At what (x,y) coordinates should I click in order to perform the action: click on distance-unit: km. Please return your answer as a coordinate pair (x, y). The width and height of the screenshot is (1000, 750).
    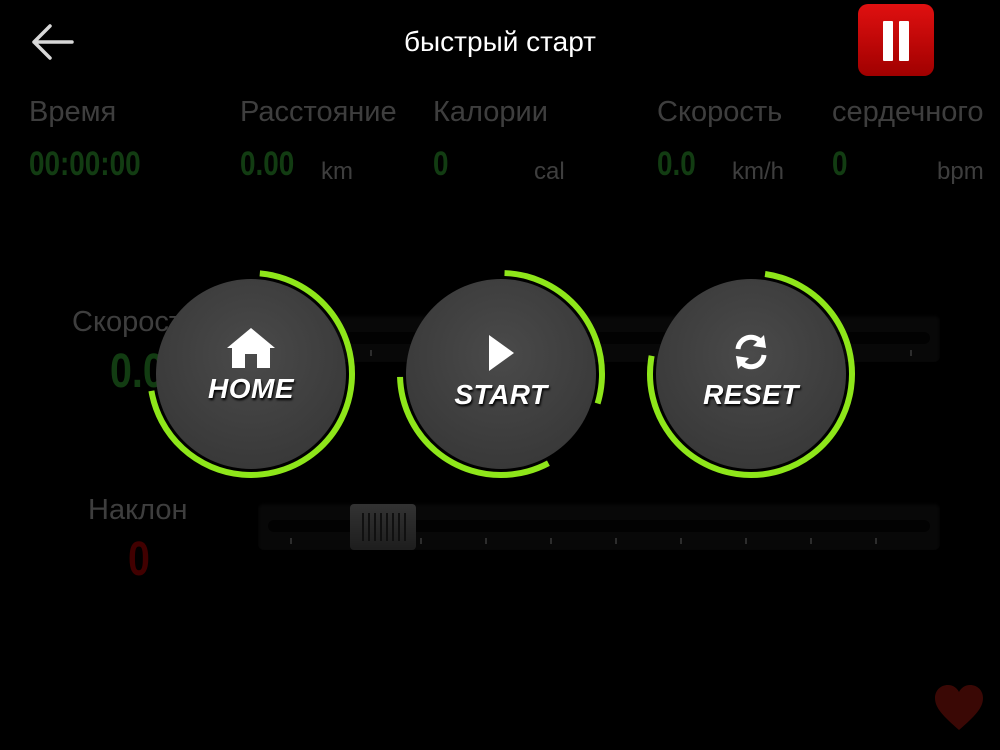
    Looking at the image, I should click on (337, 171).